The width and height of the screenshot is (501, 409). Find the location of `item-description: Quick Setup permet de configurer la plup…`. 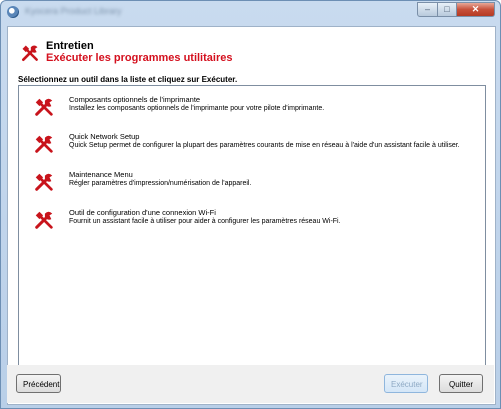

item-description: Quick Setup permet de configurer la plup… is located at coordinates (264, 145).